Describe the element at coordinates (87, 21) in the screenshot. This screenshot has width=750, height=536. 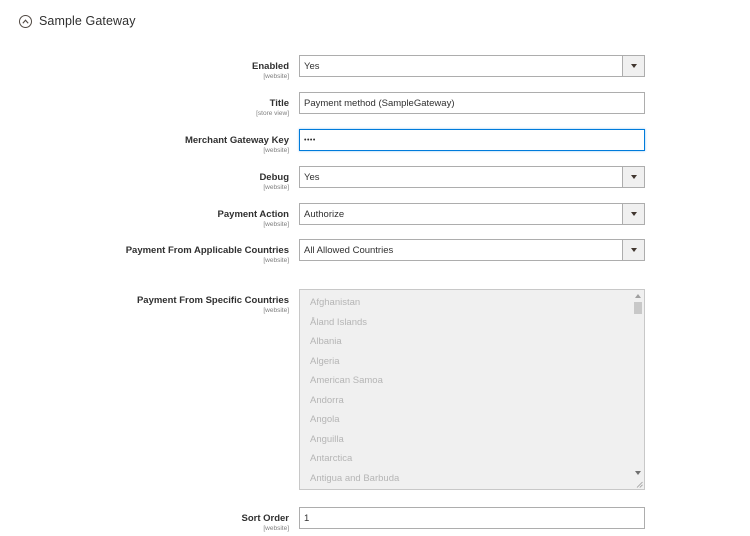
I see `section-title: Sample Gateway` at that location.